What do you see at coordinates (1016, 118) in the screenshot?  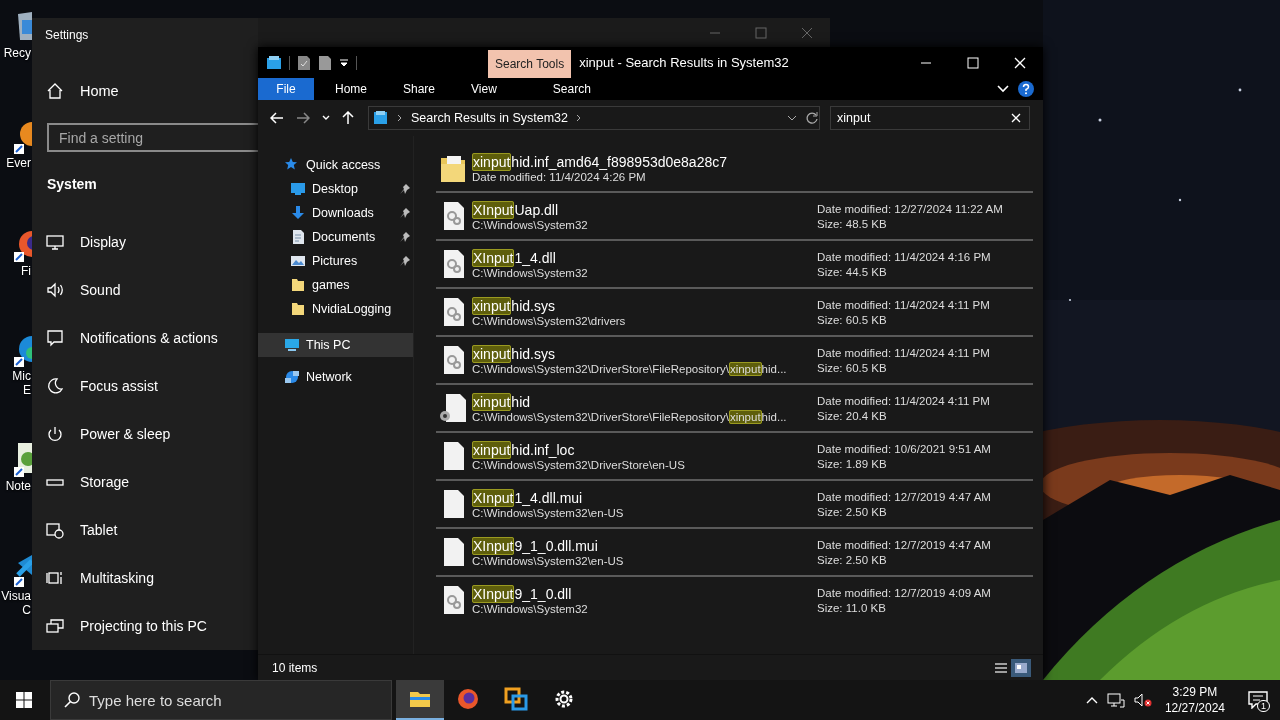 I see `clear-icon` at bounding box center [1016, 118].